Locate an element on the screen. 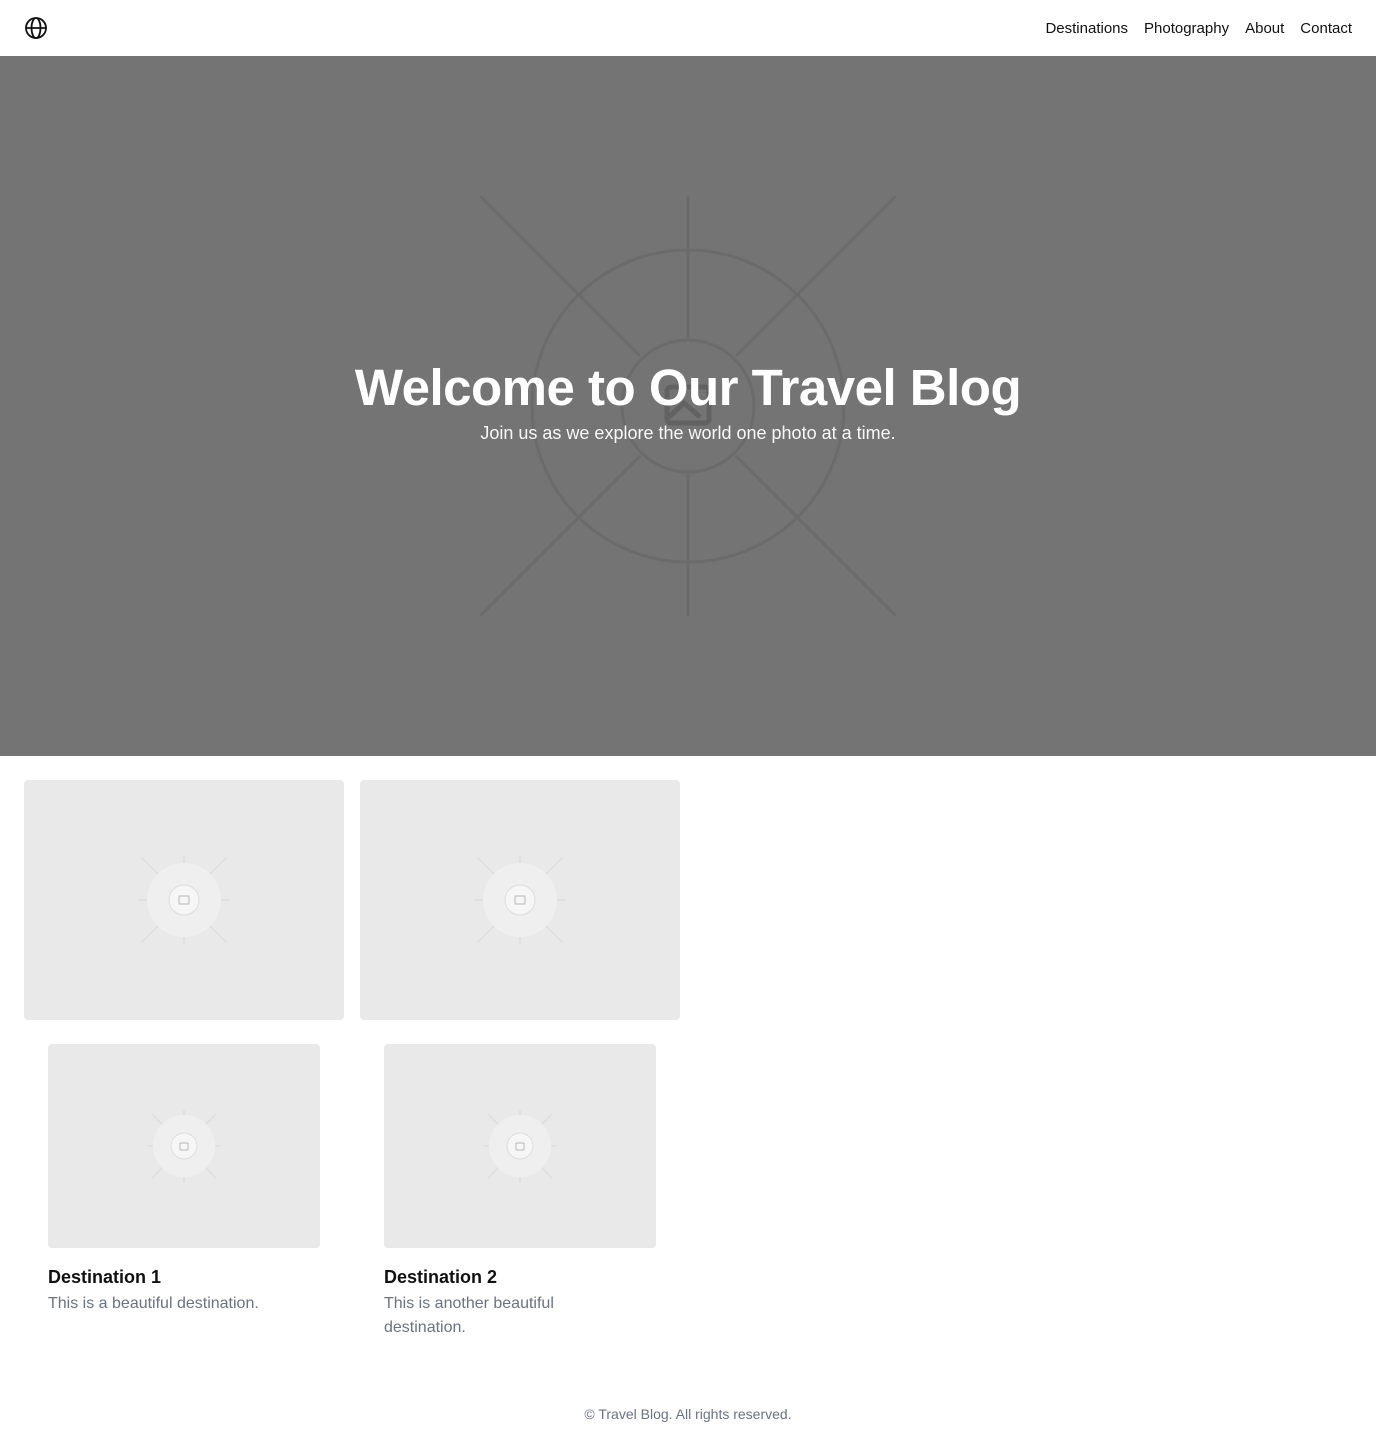 The height and width of the screenshot is (1444, 1376). destination-2-description: This is another beautiful destination. is located at coordinates (469, 1315).